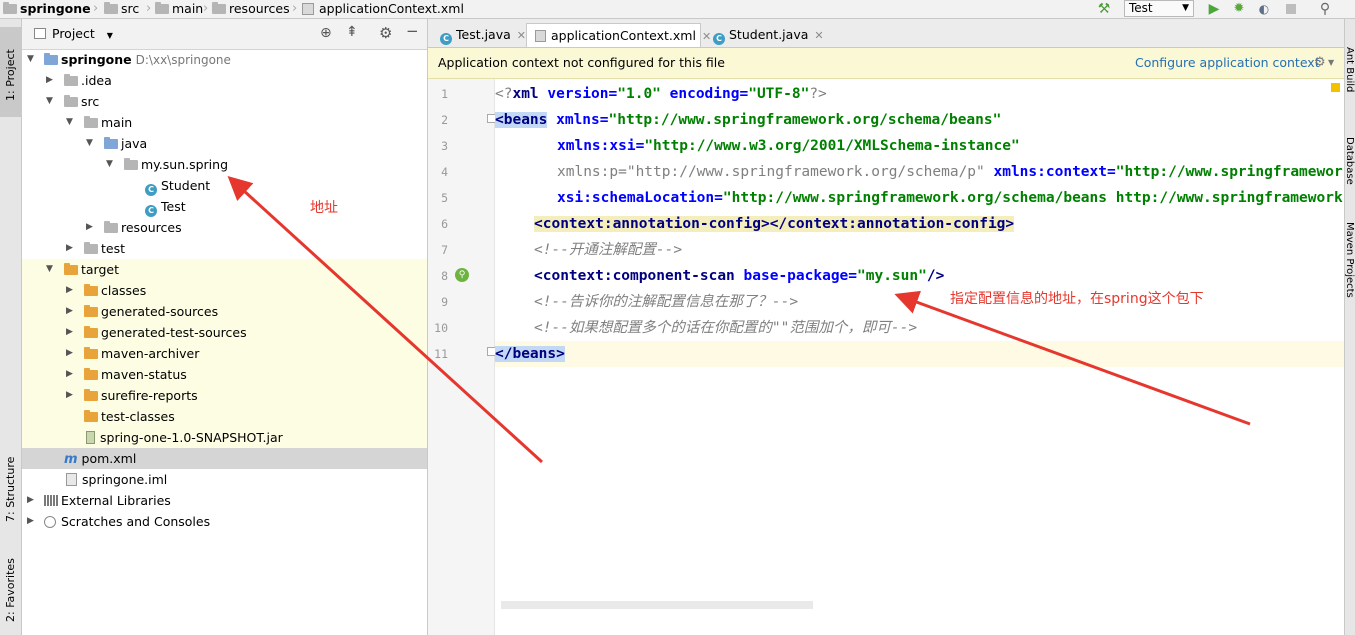 The image size is (1355, 635). What do you see at coordinates (385, 319) in the screenshot?
I see `annotation-arrow-address` at bounding box center [385, 319].